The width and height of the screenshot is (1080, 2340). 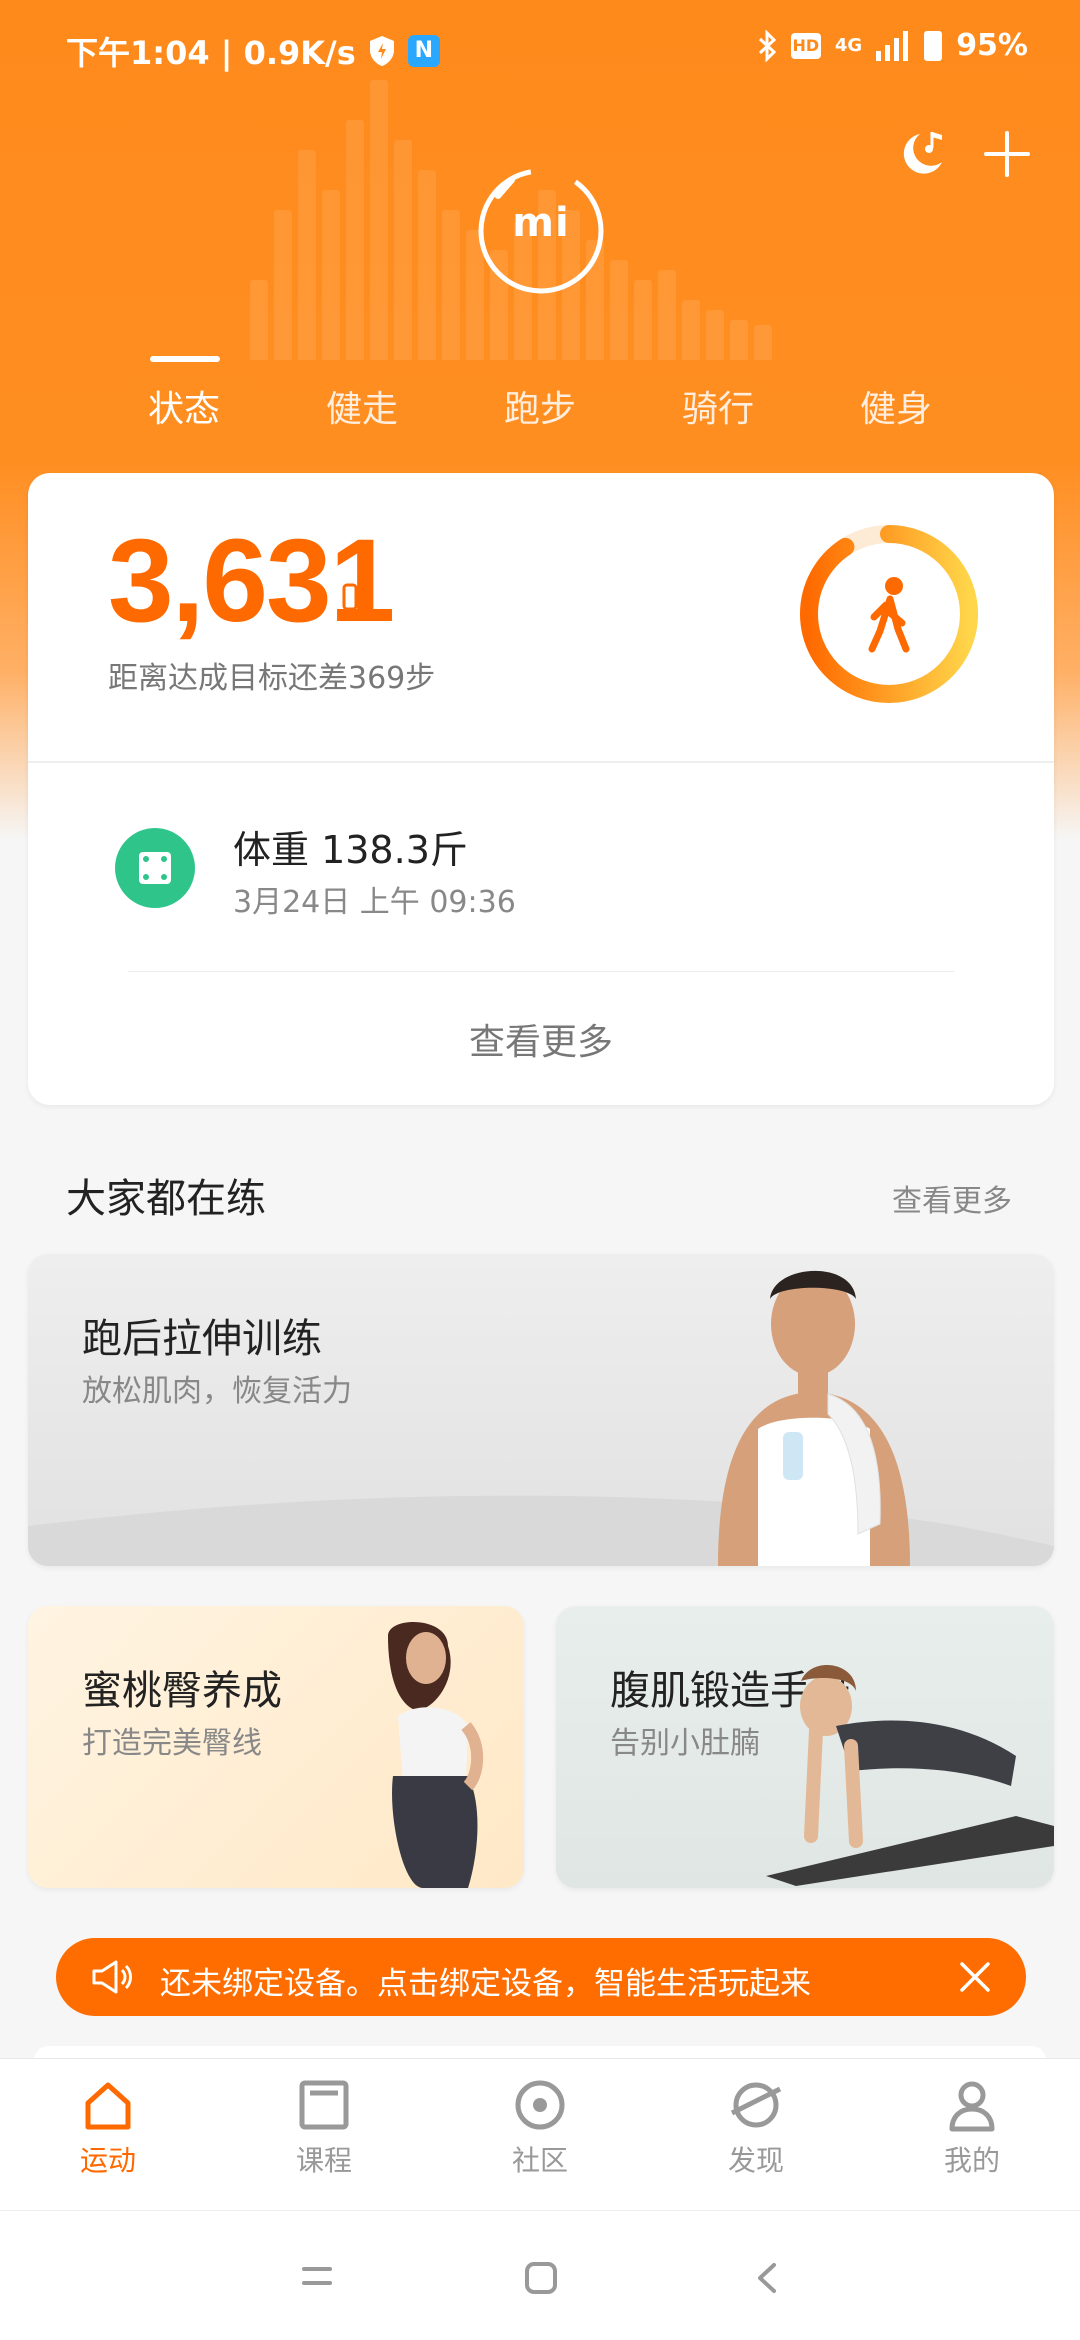 I want to click on nav-label: 我的, so click(x=971, y=2160).